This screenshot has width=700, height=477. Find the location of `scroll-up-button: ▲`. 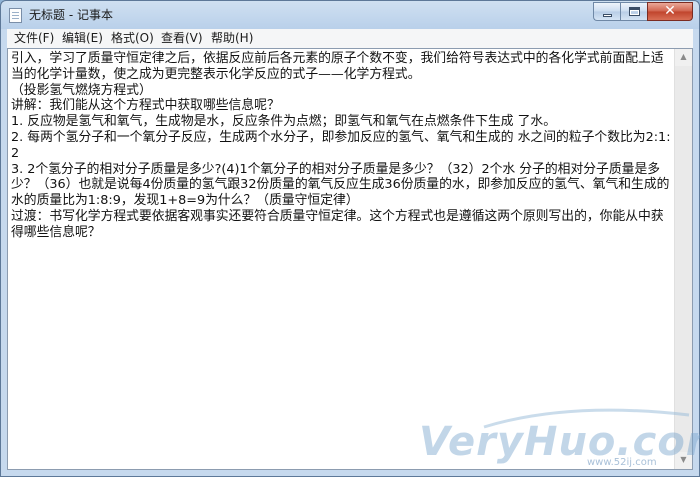

scroll-up-button: ▲ is located at coordinates (683, 57).